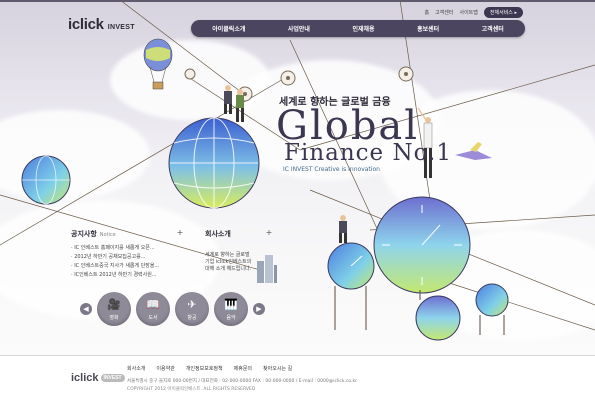 This screenshot has height=401, width=595. I want to click on company-text-line: 기업 iclick인베스트의, so click(228, 262).